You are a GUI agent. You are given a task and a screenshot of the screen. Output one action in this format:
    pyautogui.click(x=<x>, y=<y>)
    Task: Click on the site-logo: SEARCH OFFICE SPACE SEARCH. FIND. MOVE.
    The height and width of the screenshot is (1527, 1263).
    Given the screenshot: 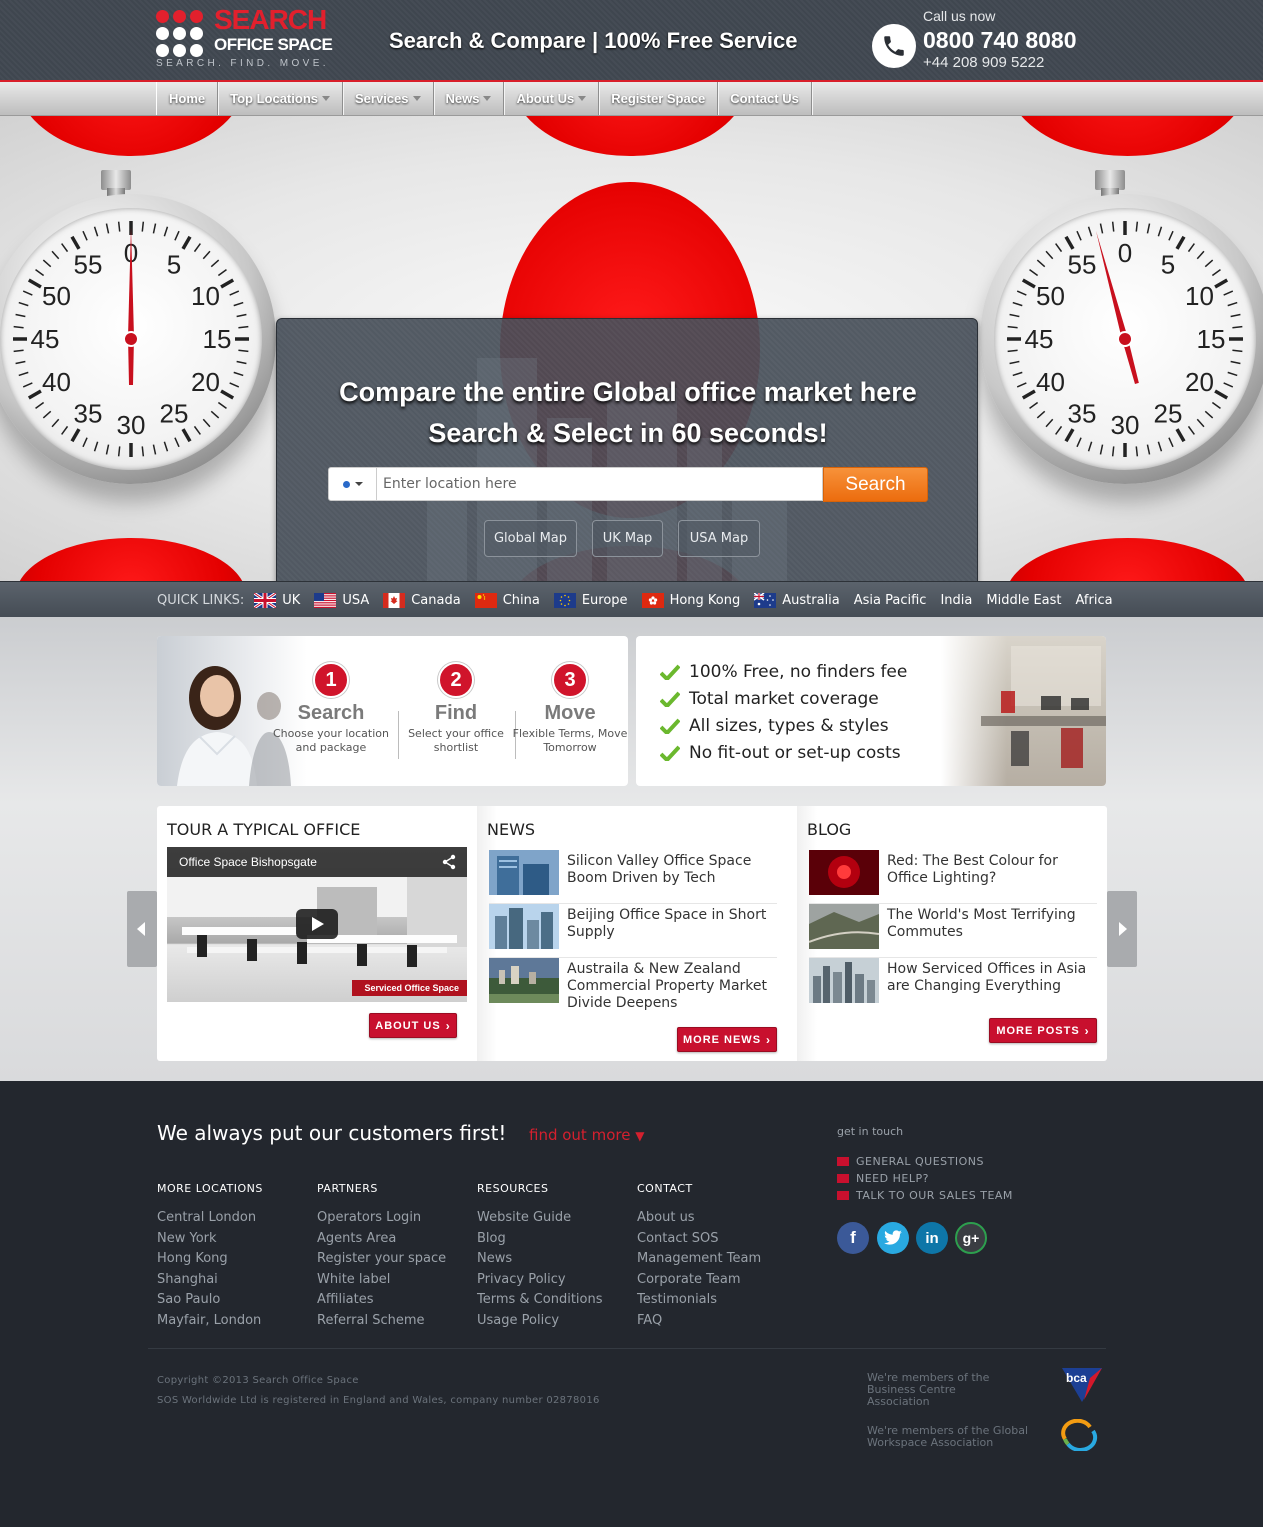 What is the action you would take?
    pyautogui.click(x=246, y=38)
    